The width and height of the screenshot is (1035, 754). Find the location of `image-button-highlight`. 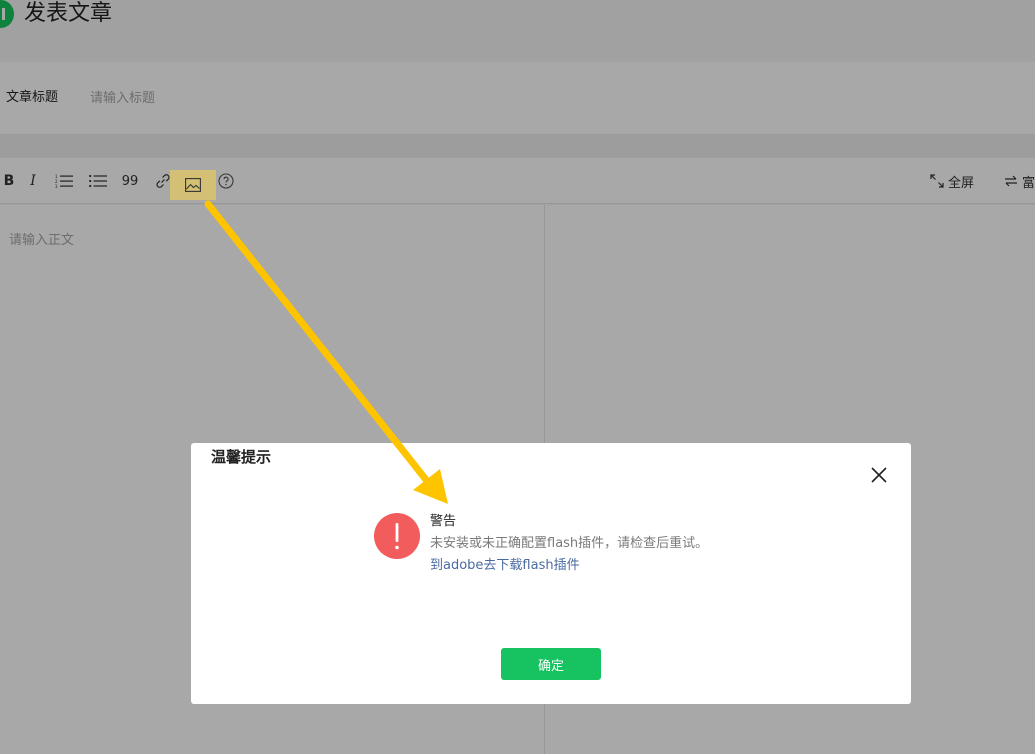

image-button-highlight is located at coordinates (193, 185).